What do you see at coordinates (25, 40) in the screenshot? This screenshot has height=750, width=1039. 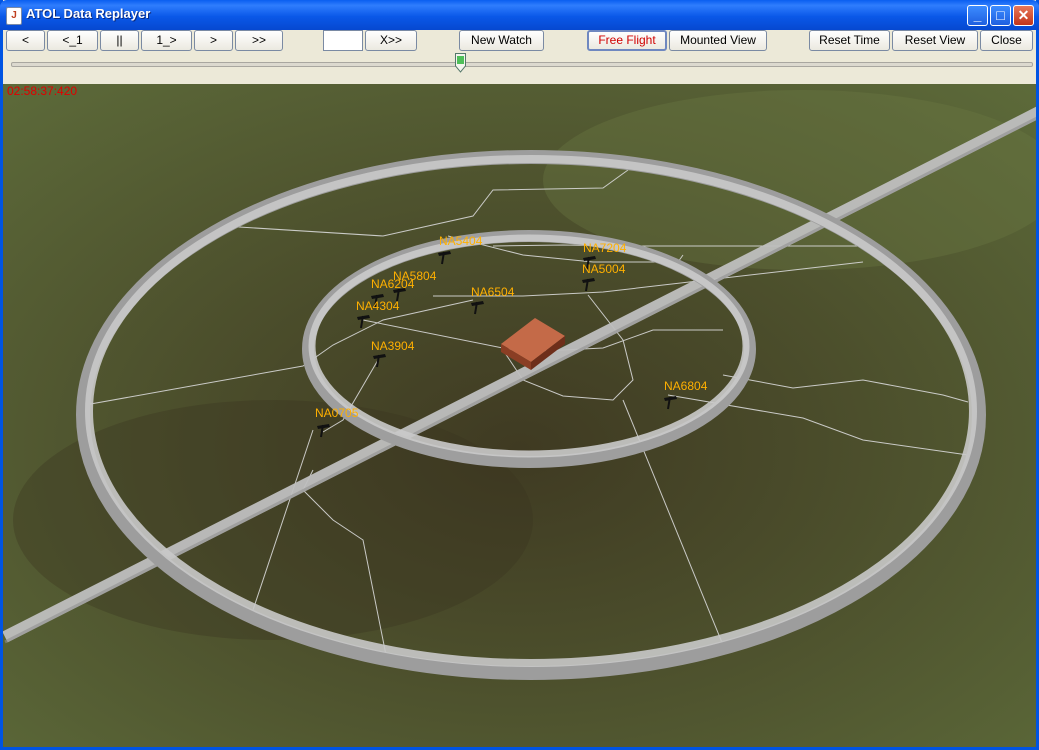 I see `step-back-button: <` at bounding box center [25, 40].